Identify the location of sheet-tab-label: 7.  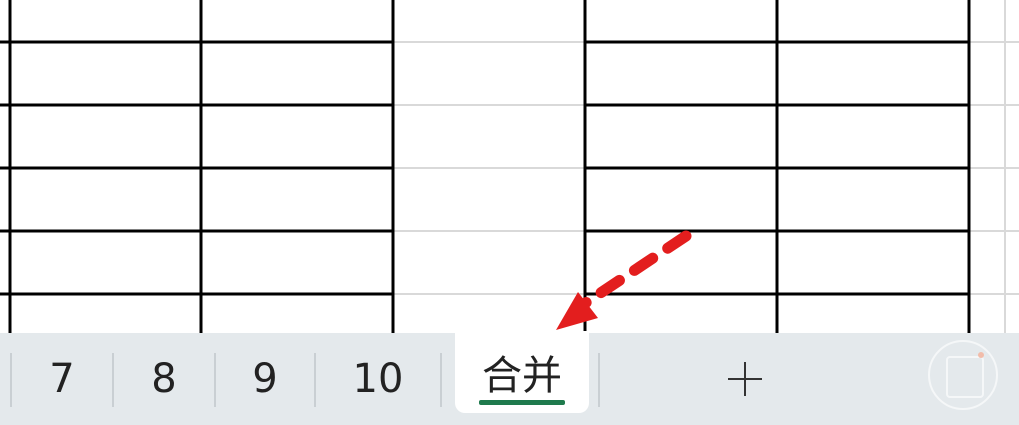
(62, 379).